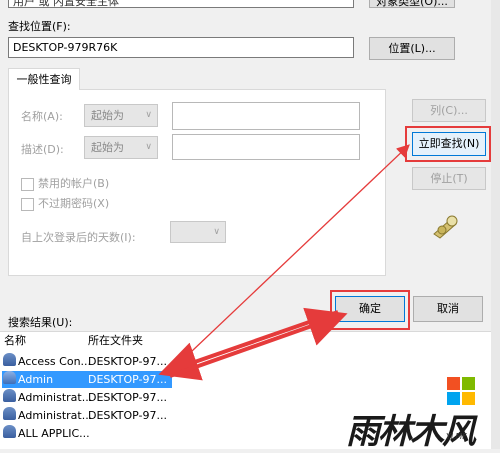 The width and height of the screenshot is (500, 453). I want to click on disabled-accounts-checkbox: 禁用的帐户(B), so click(65, 183).